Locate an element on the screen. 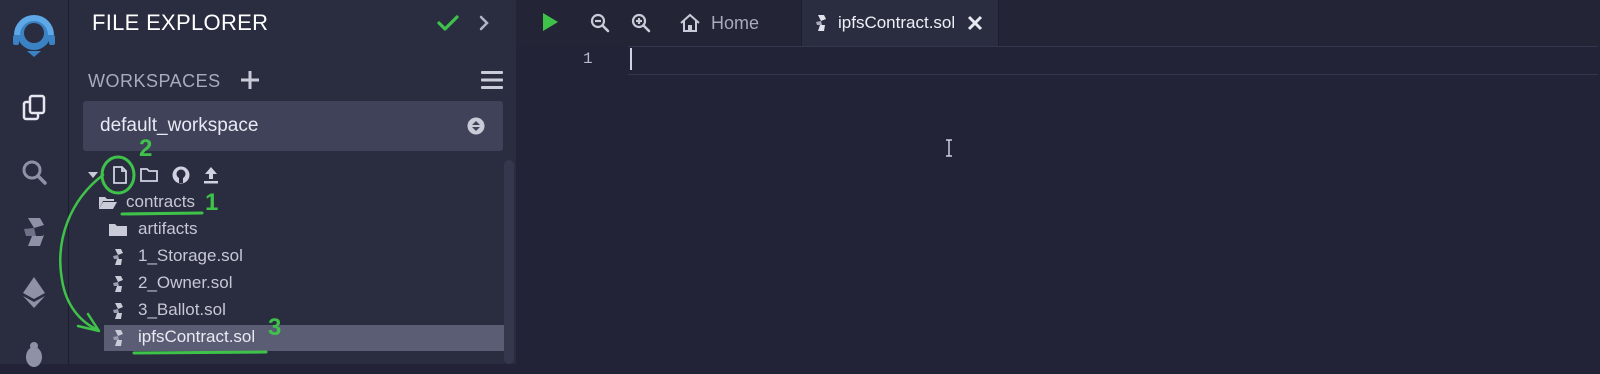 The width and height of the screenshot is (1600, 374). annotation-step-3: 3 is located at coordinates (275, 327).